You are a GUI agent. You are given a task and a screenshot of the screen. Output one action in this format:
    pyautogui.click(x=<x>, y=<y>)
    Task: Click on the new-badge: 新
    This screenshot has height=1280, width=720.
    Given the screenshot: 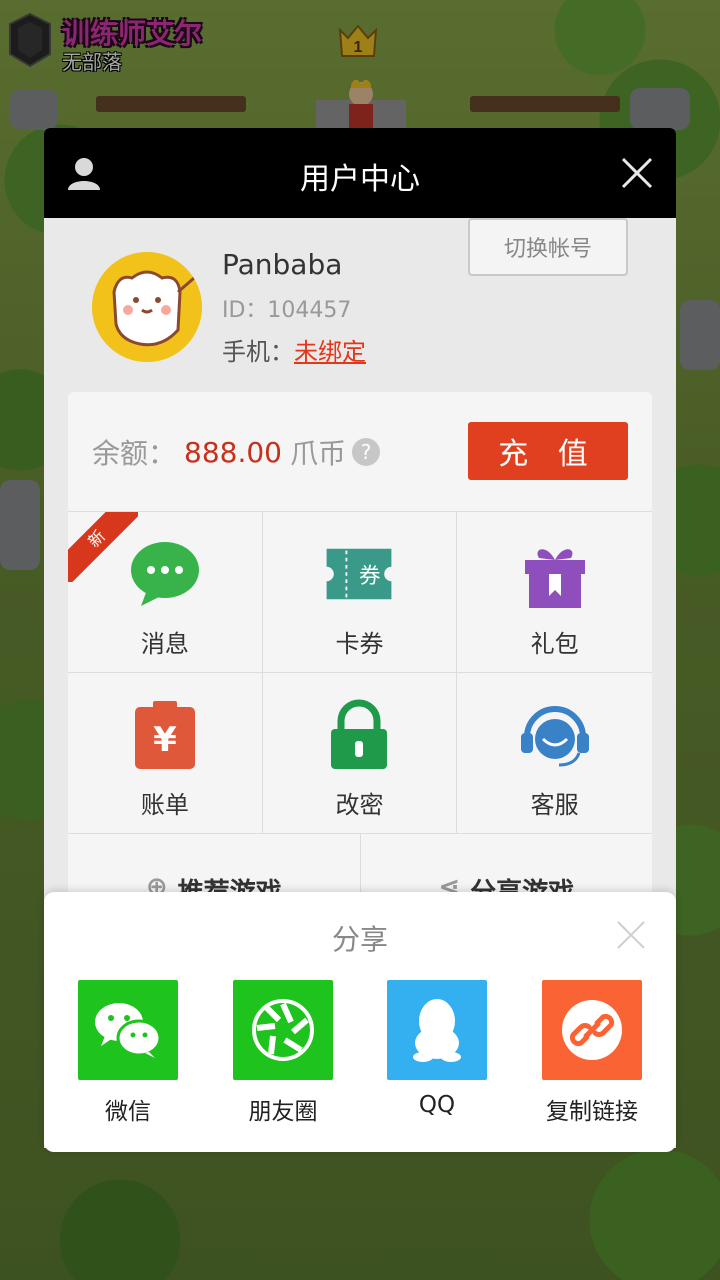 What is the action you would take?
    pyautogui.click(x=103, y=547)
    